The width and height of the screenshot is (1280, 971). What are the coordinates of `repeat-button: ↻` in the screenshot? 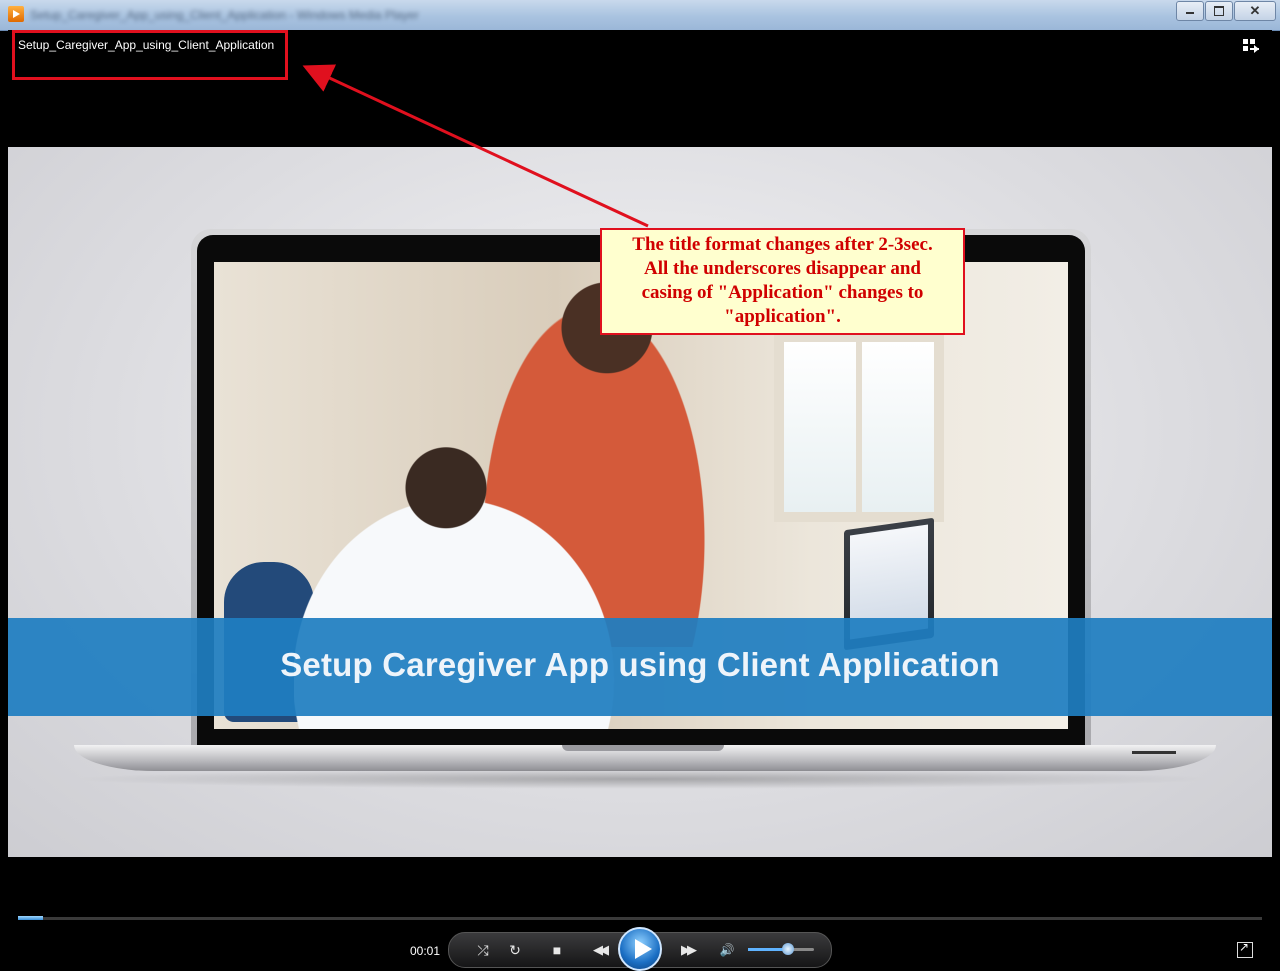 It's located at (515, 950).